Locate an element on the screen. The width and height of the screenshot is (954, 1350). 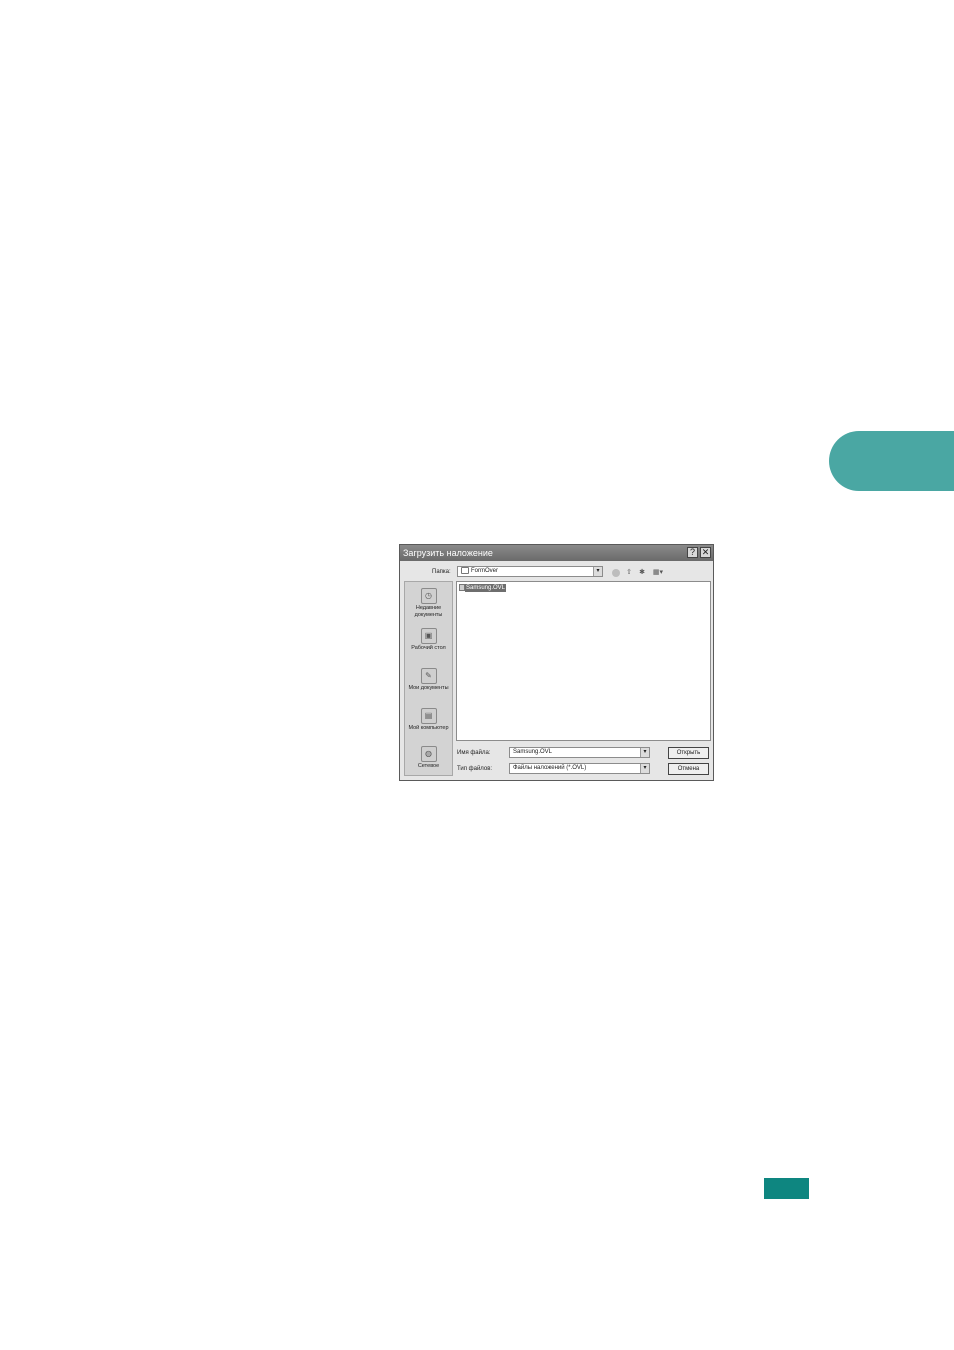
place-recent-documents: ◷ Недавние документы is located at coordinates (428, 603).